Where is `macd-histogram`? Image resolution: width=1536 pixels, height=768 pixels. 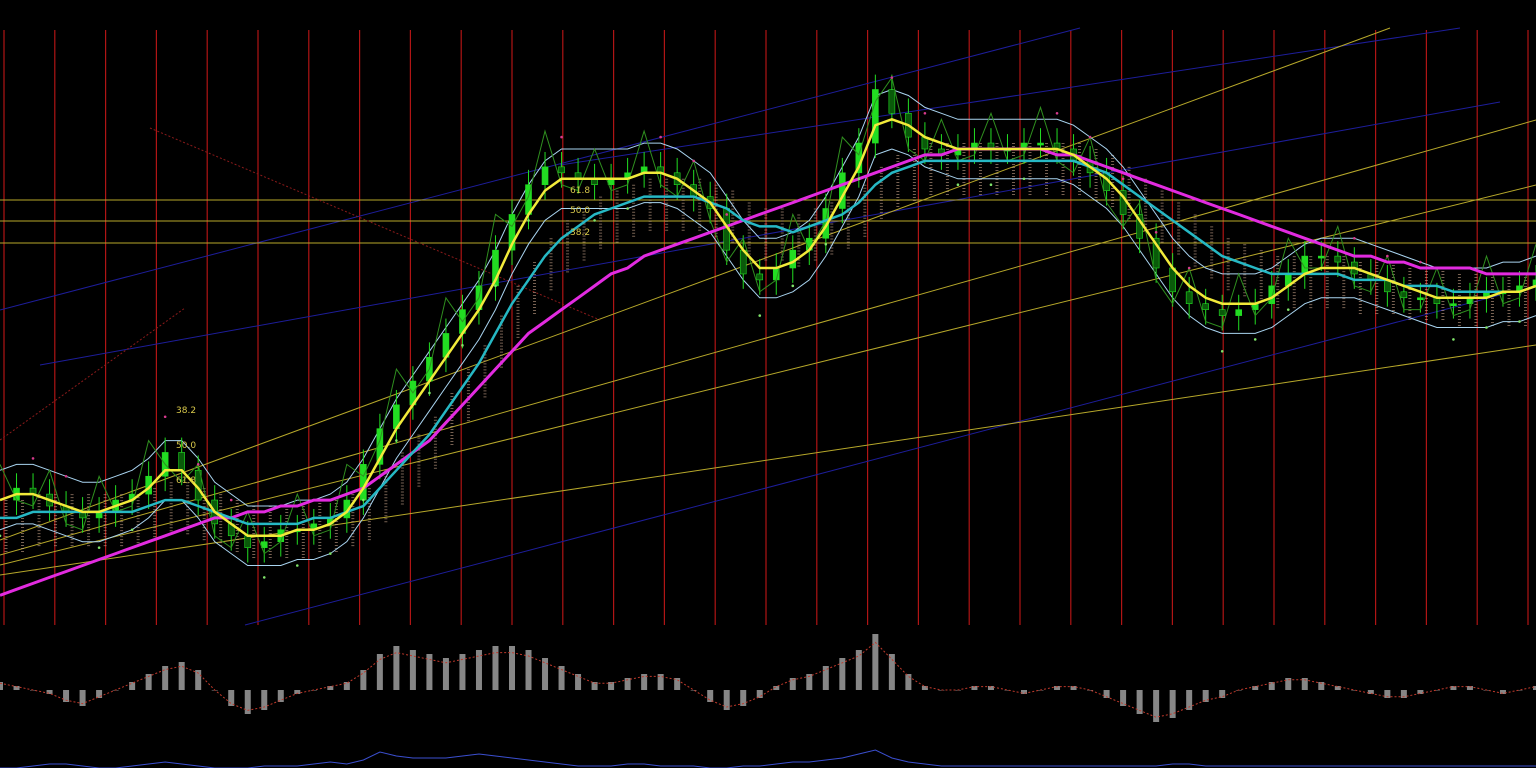
macd-histogram is located at coordinates (768, 678).